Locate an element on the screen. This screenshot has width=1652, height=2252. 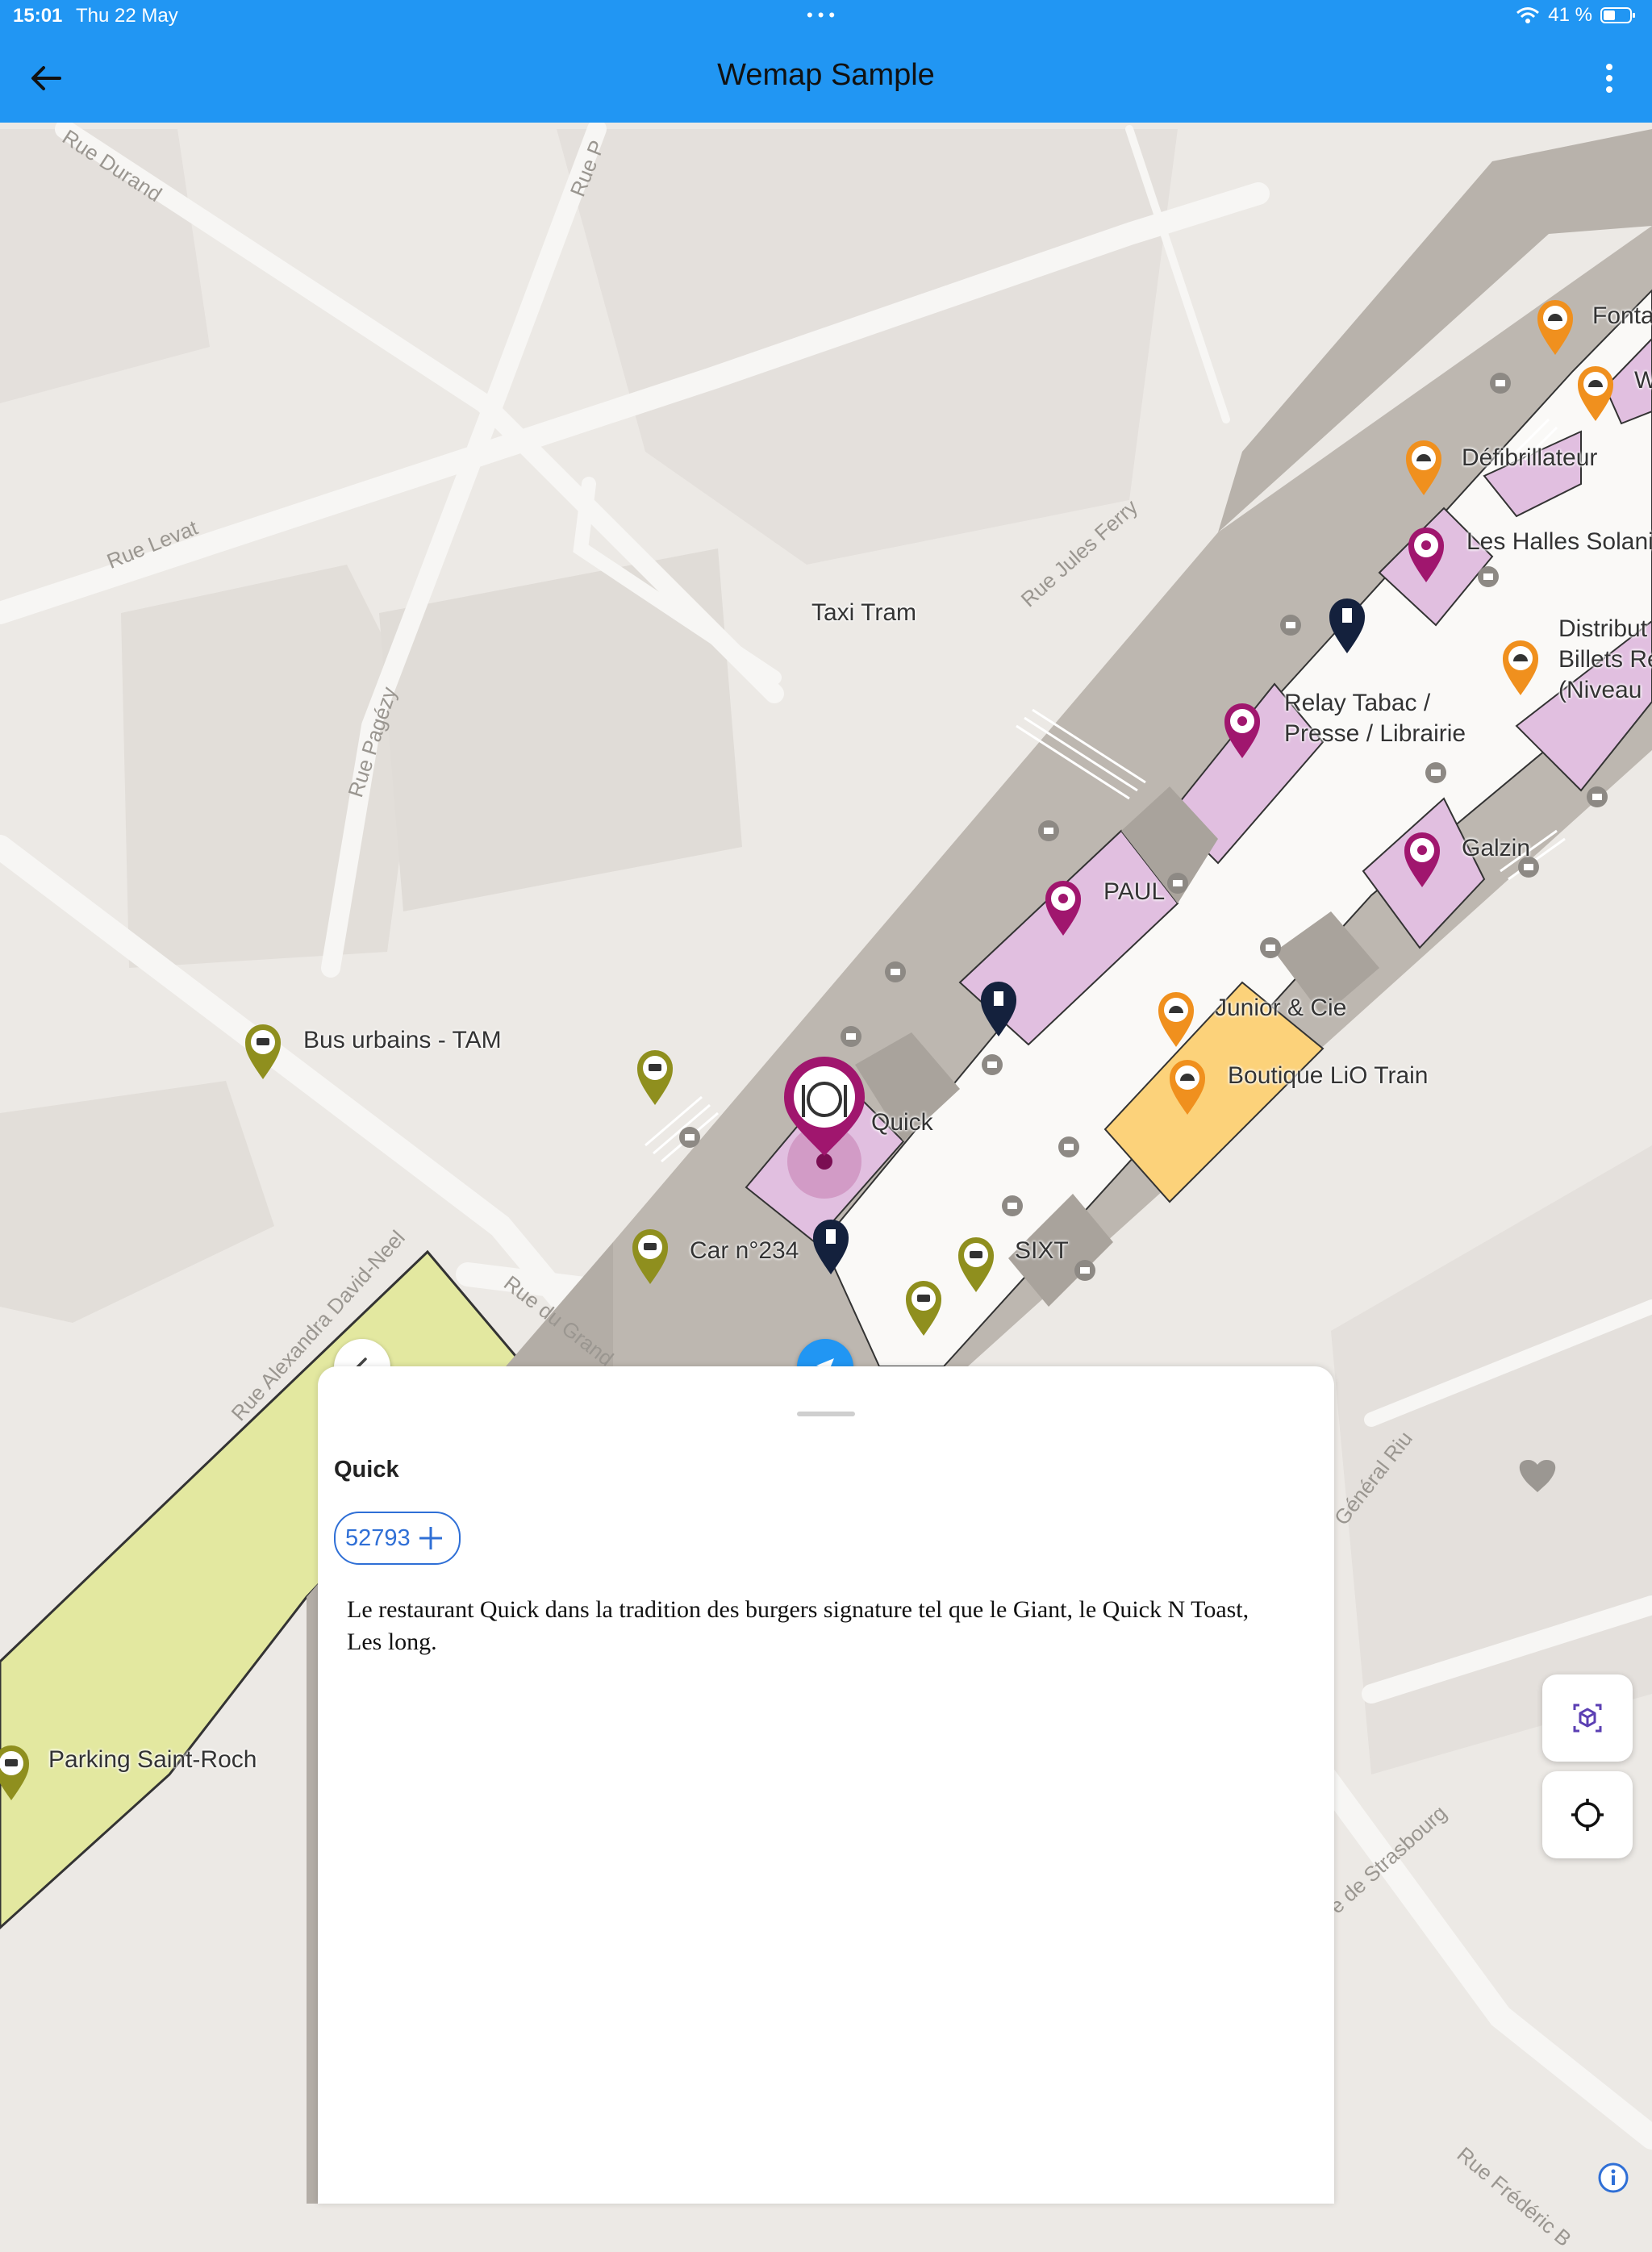
poi-label-relay-2: Presse / Librairie is located at coordinates (1375, 734).